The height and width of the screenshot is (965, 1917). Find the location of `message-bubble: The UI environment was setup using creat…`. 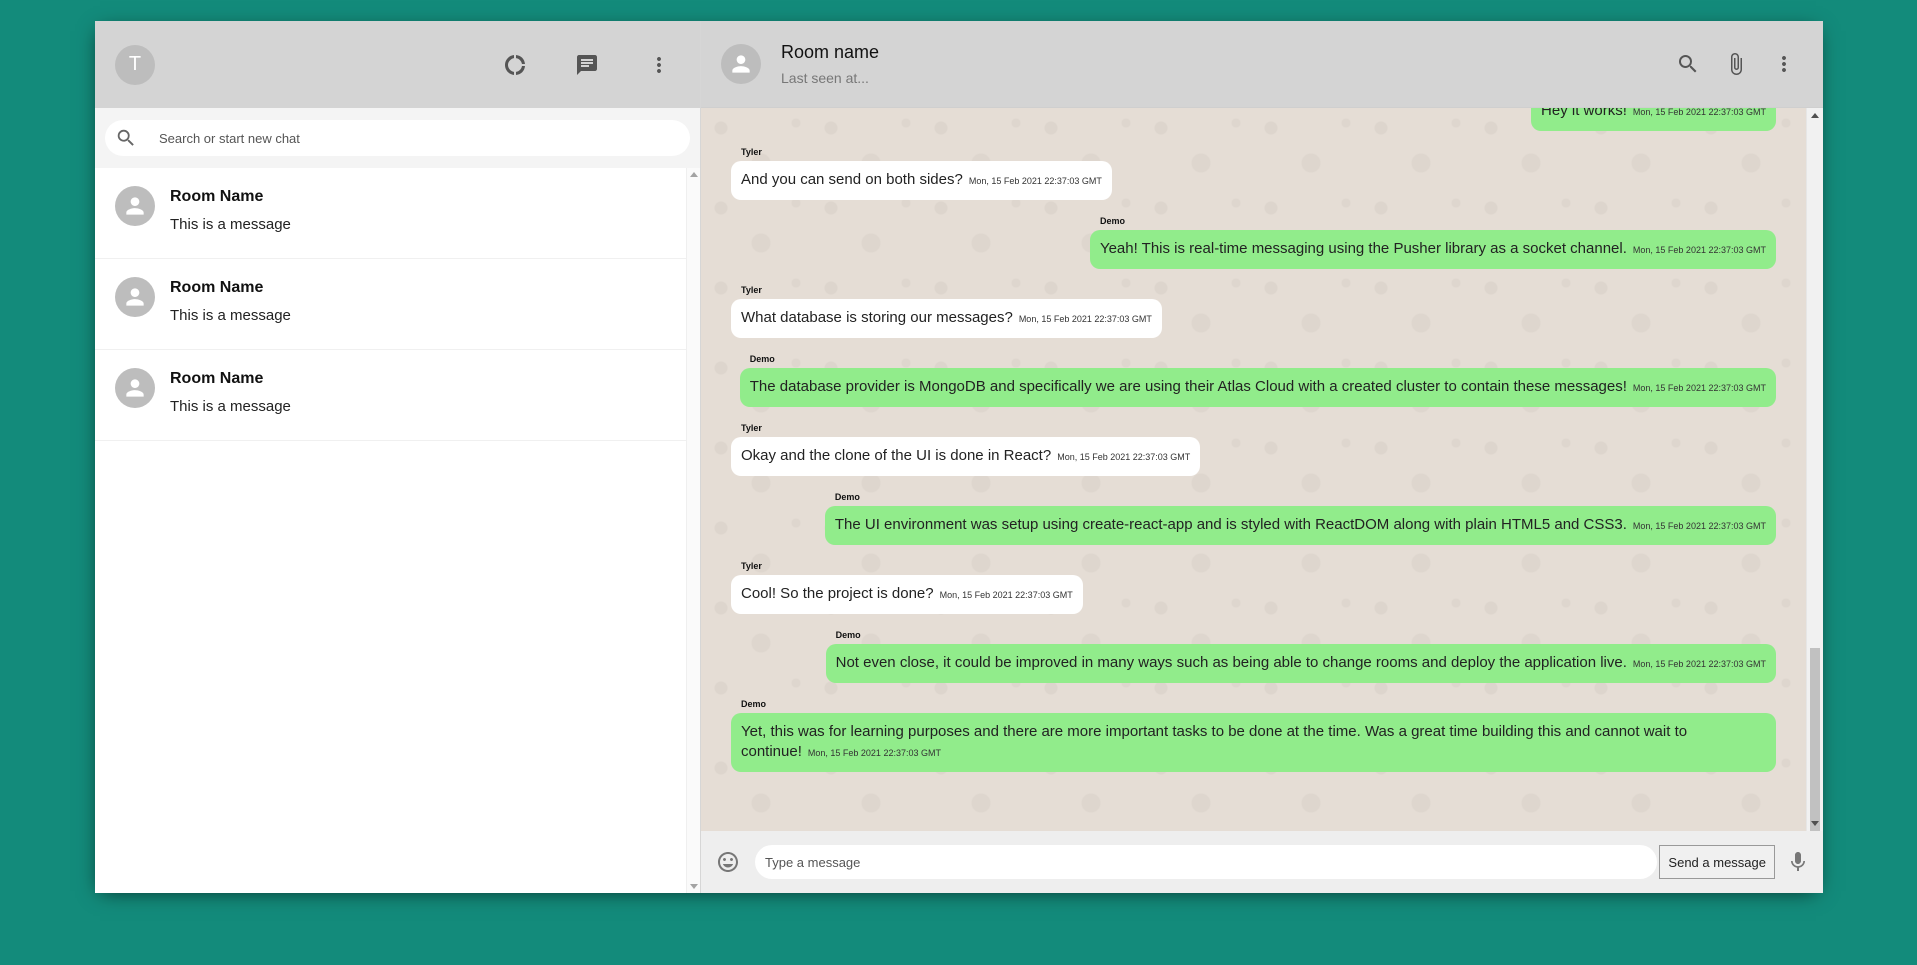

message-bubble: The UI environment was setup using creat… is located at coordinates (1300, 525).